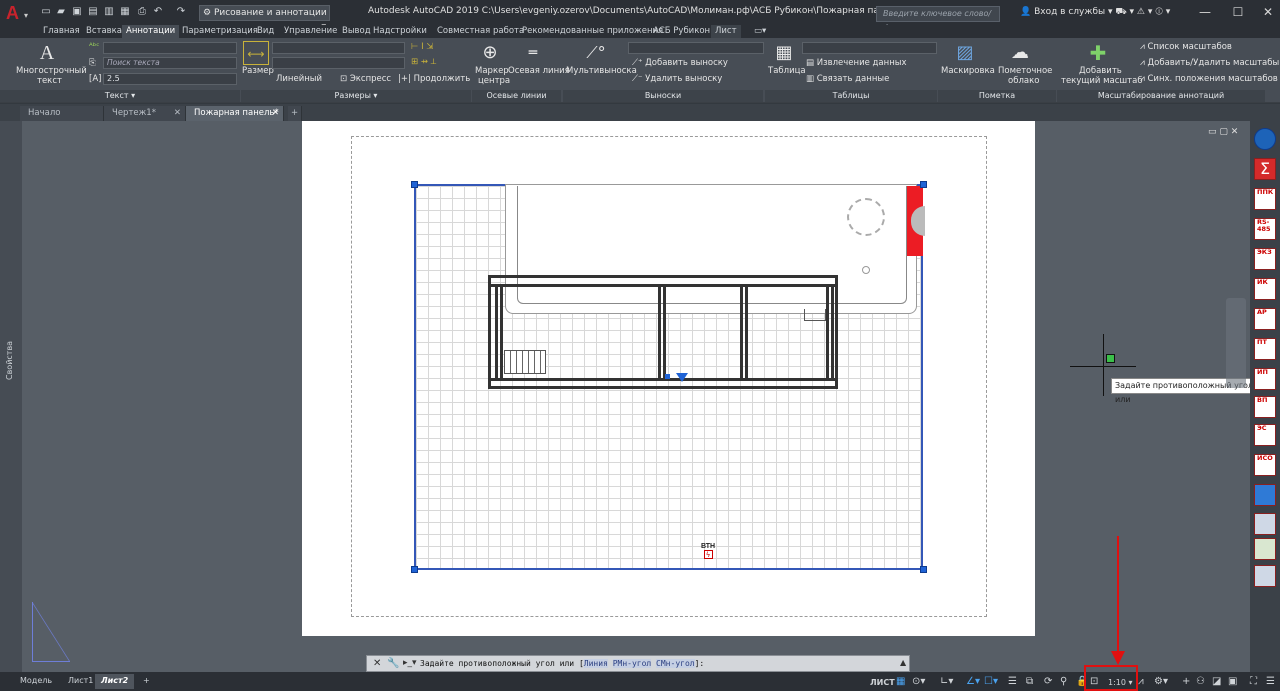  What do you see at coordinates (663, 96) in the screenshot?
I see `leaders-panel-footer: Выноски` at bounding box center [663, 96].